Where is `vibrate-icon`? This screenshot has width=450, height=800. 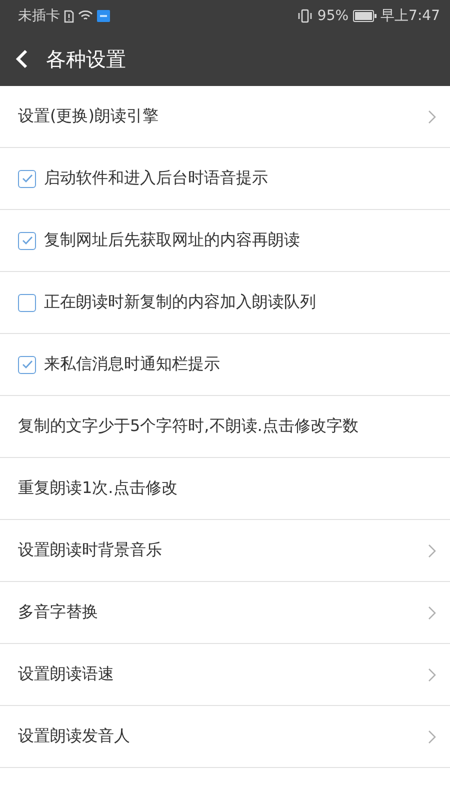 vibrate-icon is located at coordinates (305, 16).